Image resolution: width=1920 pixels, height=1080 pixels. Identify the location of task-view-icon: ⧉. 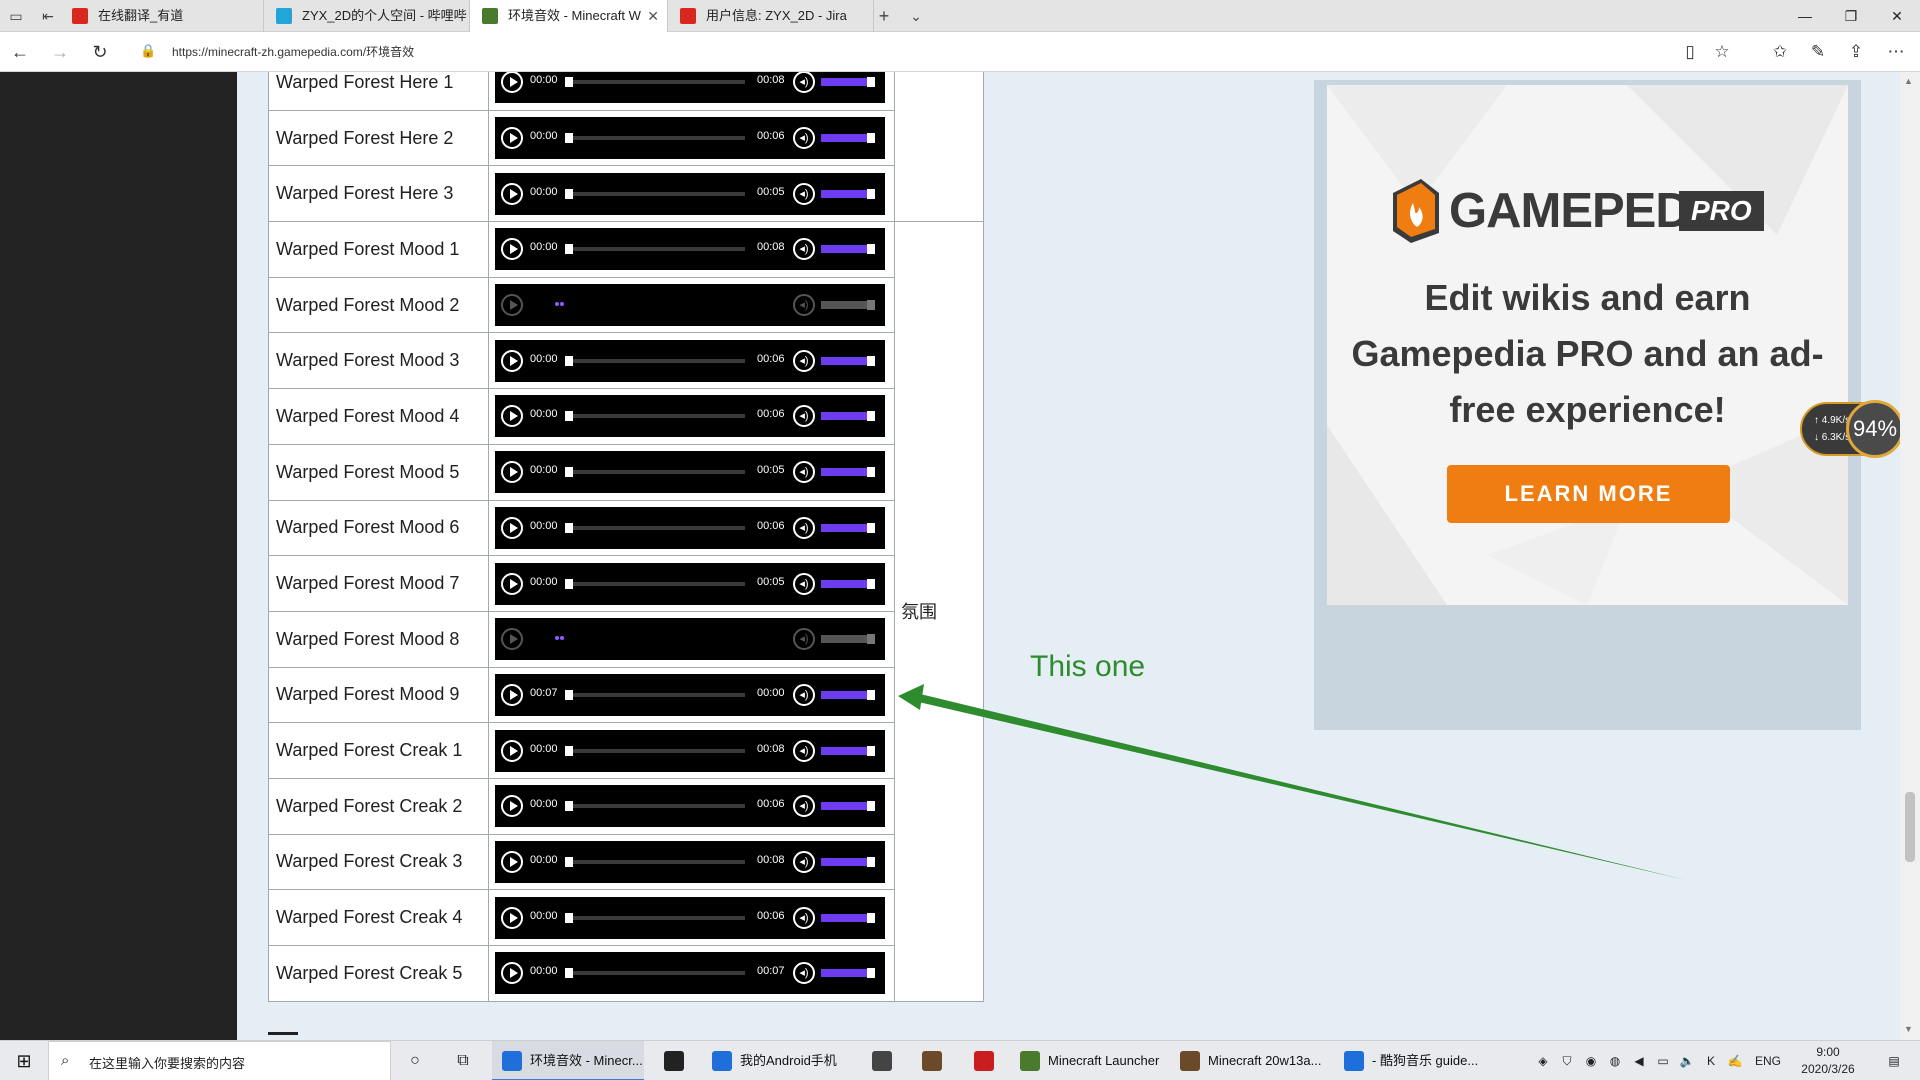
(463, 1060).